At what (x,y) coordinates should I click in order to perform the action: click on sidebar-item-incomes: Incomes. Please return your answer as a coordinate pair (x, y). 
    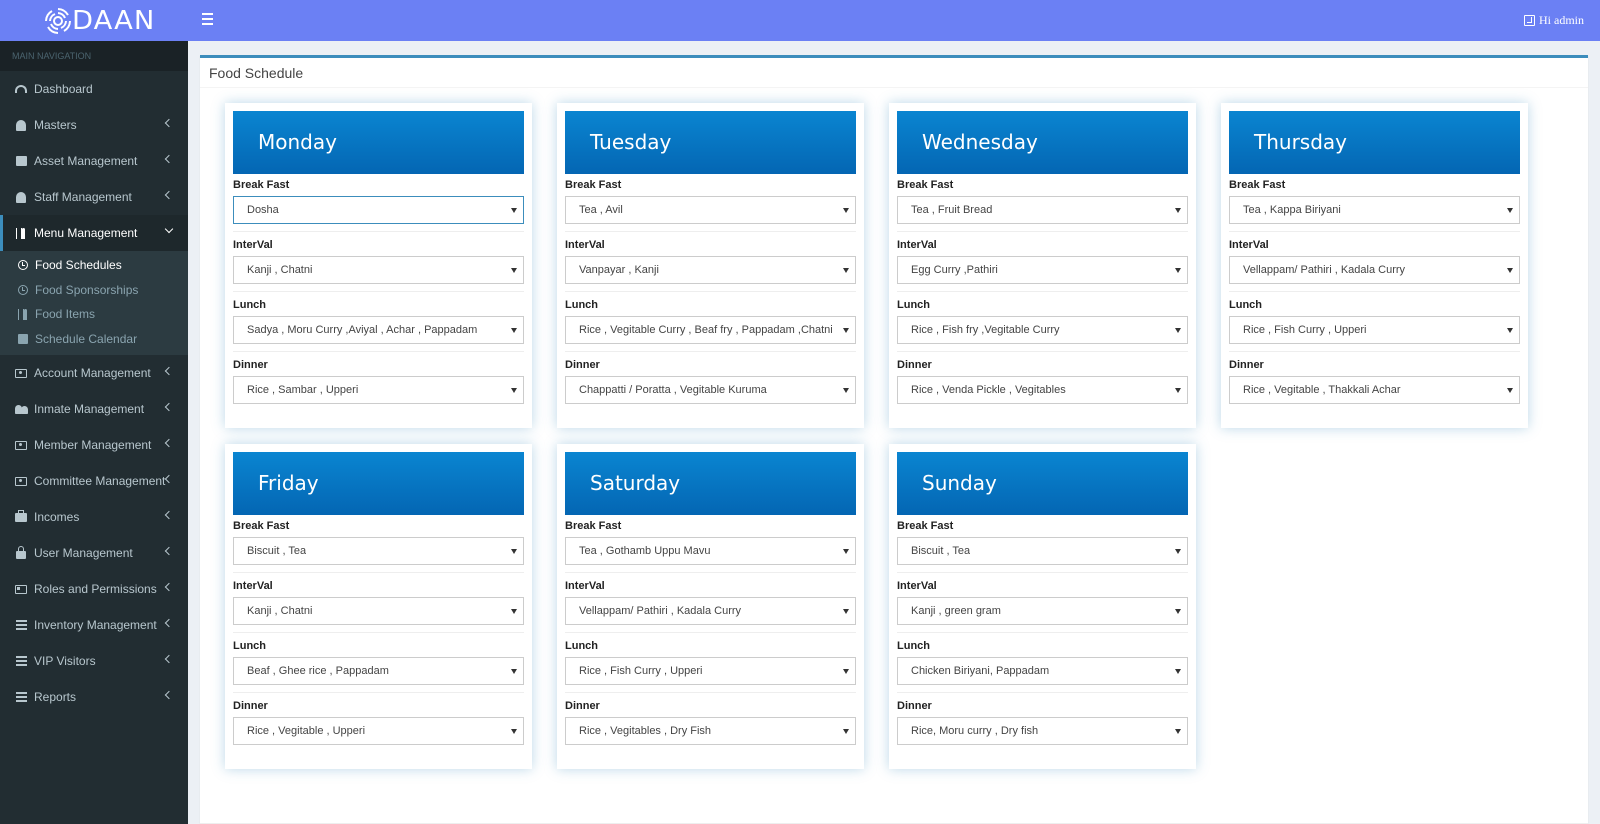
    Looking at the image, I should click on (94, 517).